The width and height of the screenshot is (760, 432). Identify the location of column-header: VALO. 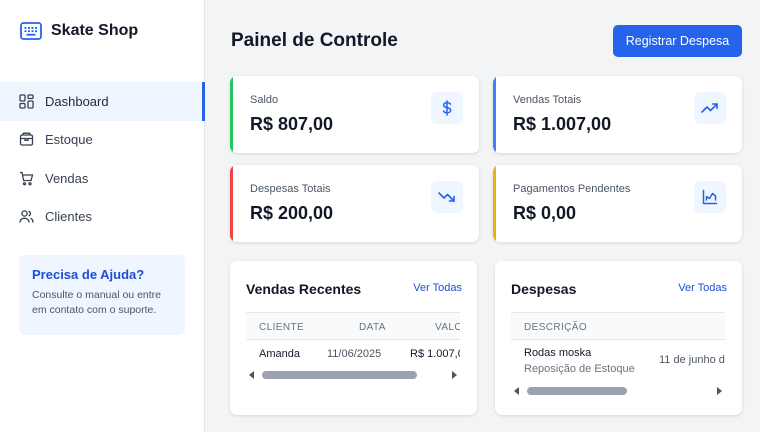
(447, 327).